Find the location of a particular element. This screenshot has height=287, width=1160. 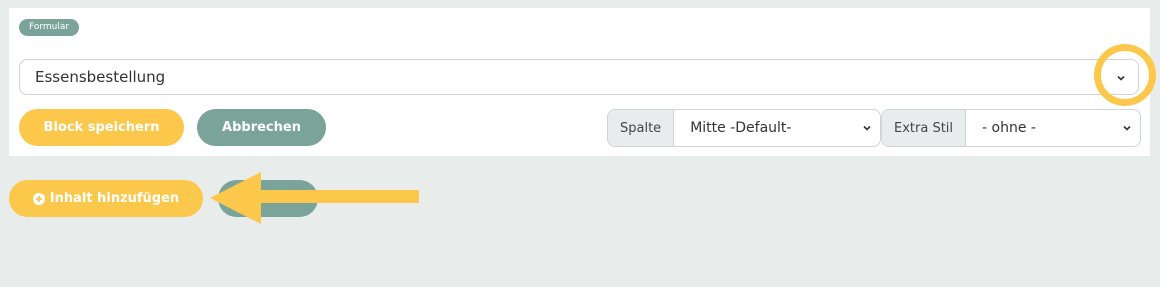

cancel-button: Abbrechen is located at coordinates (261, 127).